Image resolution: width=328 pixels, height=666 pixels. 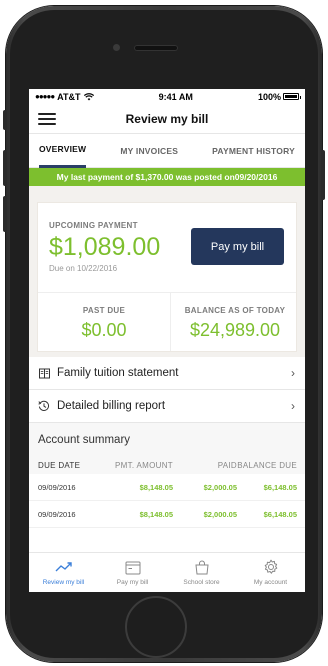 I want to click on bottom-tab-bar: Review my bill Pay my bill School store, so click(x=167, y=572).